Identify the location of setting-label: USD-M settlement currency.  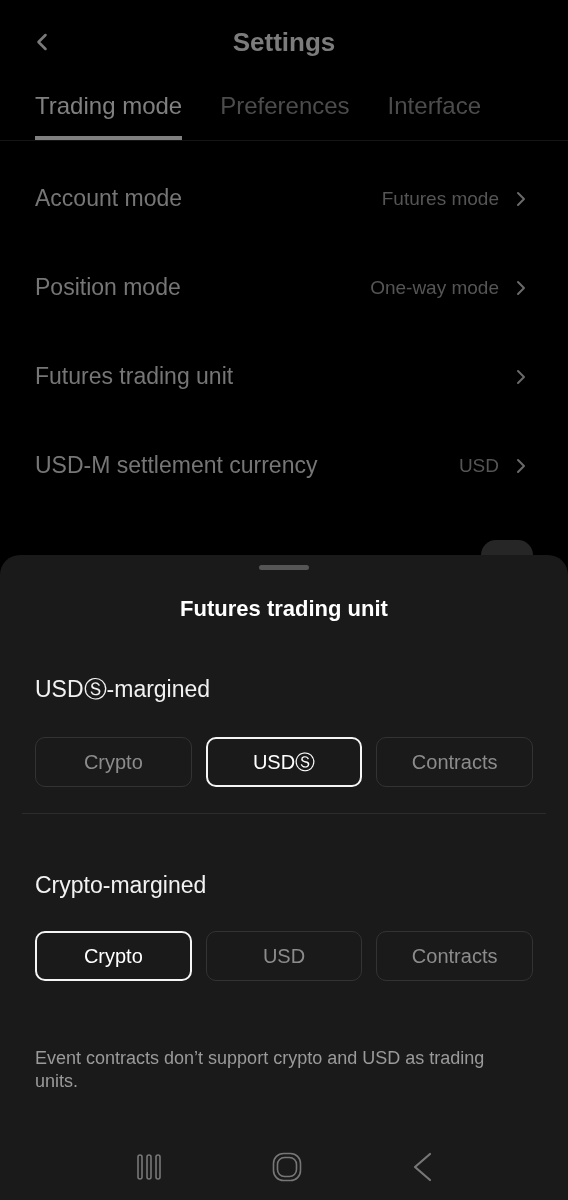
(176, 465).